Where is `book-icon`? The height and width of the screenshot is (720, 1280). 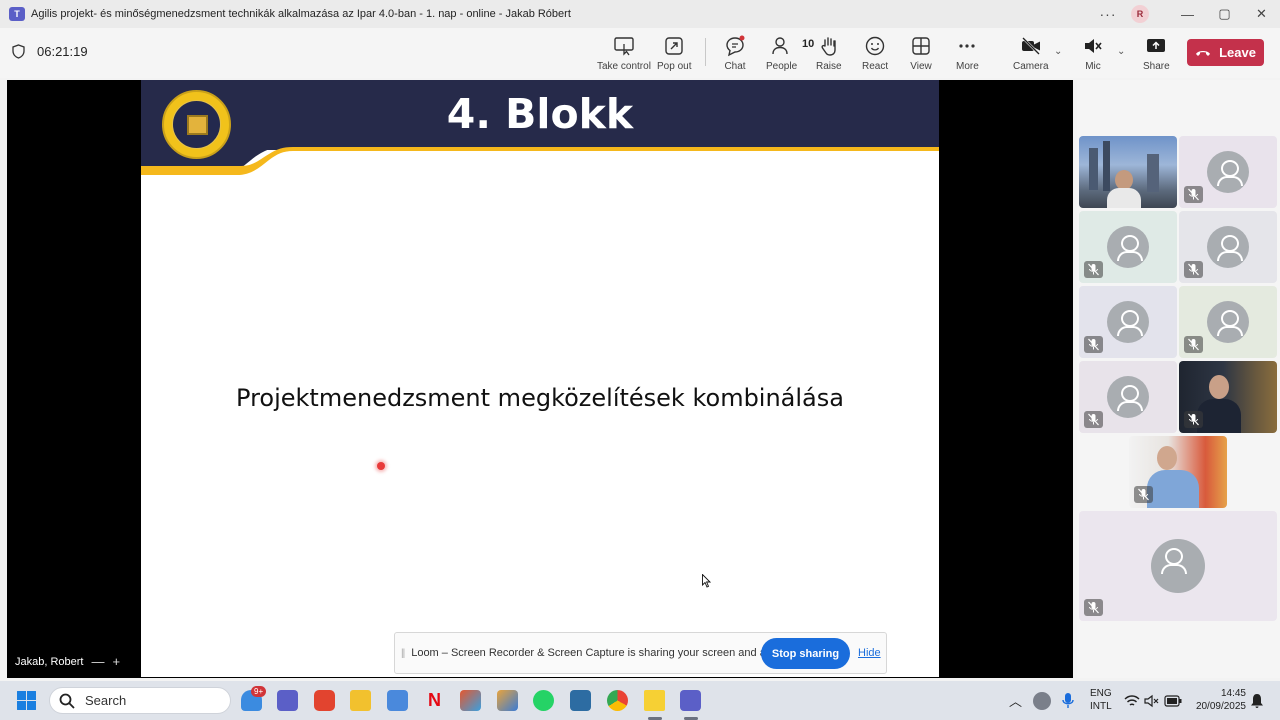
book-icon is located at coordinates (197, 125).